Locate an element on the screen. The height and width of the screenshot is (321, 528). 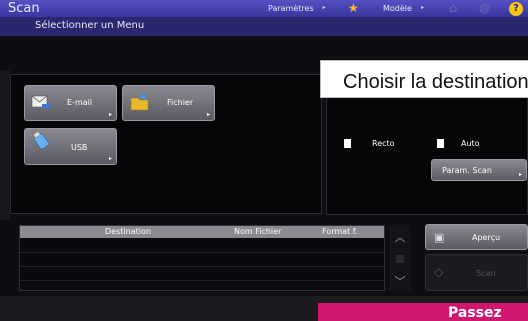
color-mode-icon is located at coordinates (440, 143).